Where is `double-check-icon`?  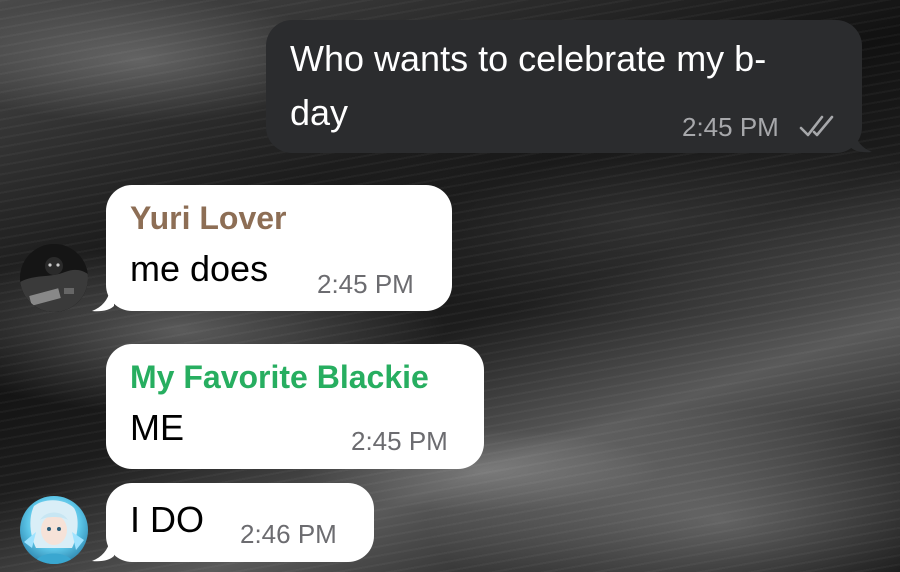 double-check-icon is located at coordinates (818, 126).